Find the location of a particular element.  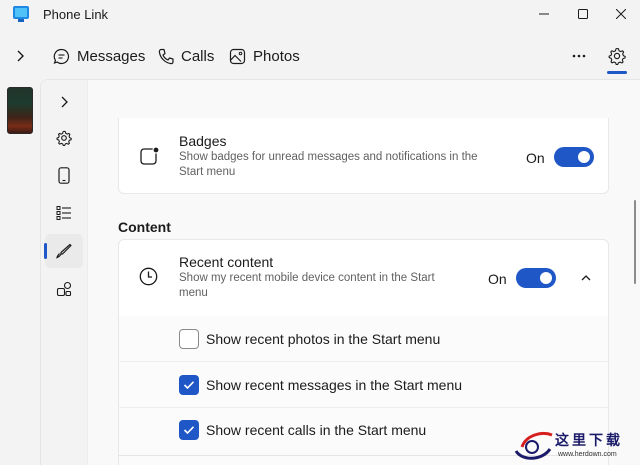

brush-icon is located at coordinates (64, 251).